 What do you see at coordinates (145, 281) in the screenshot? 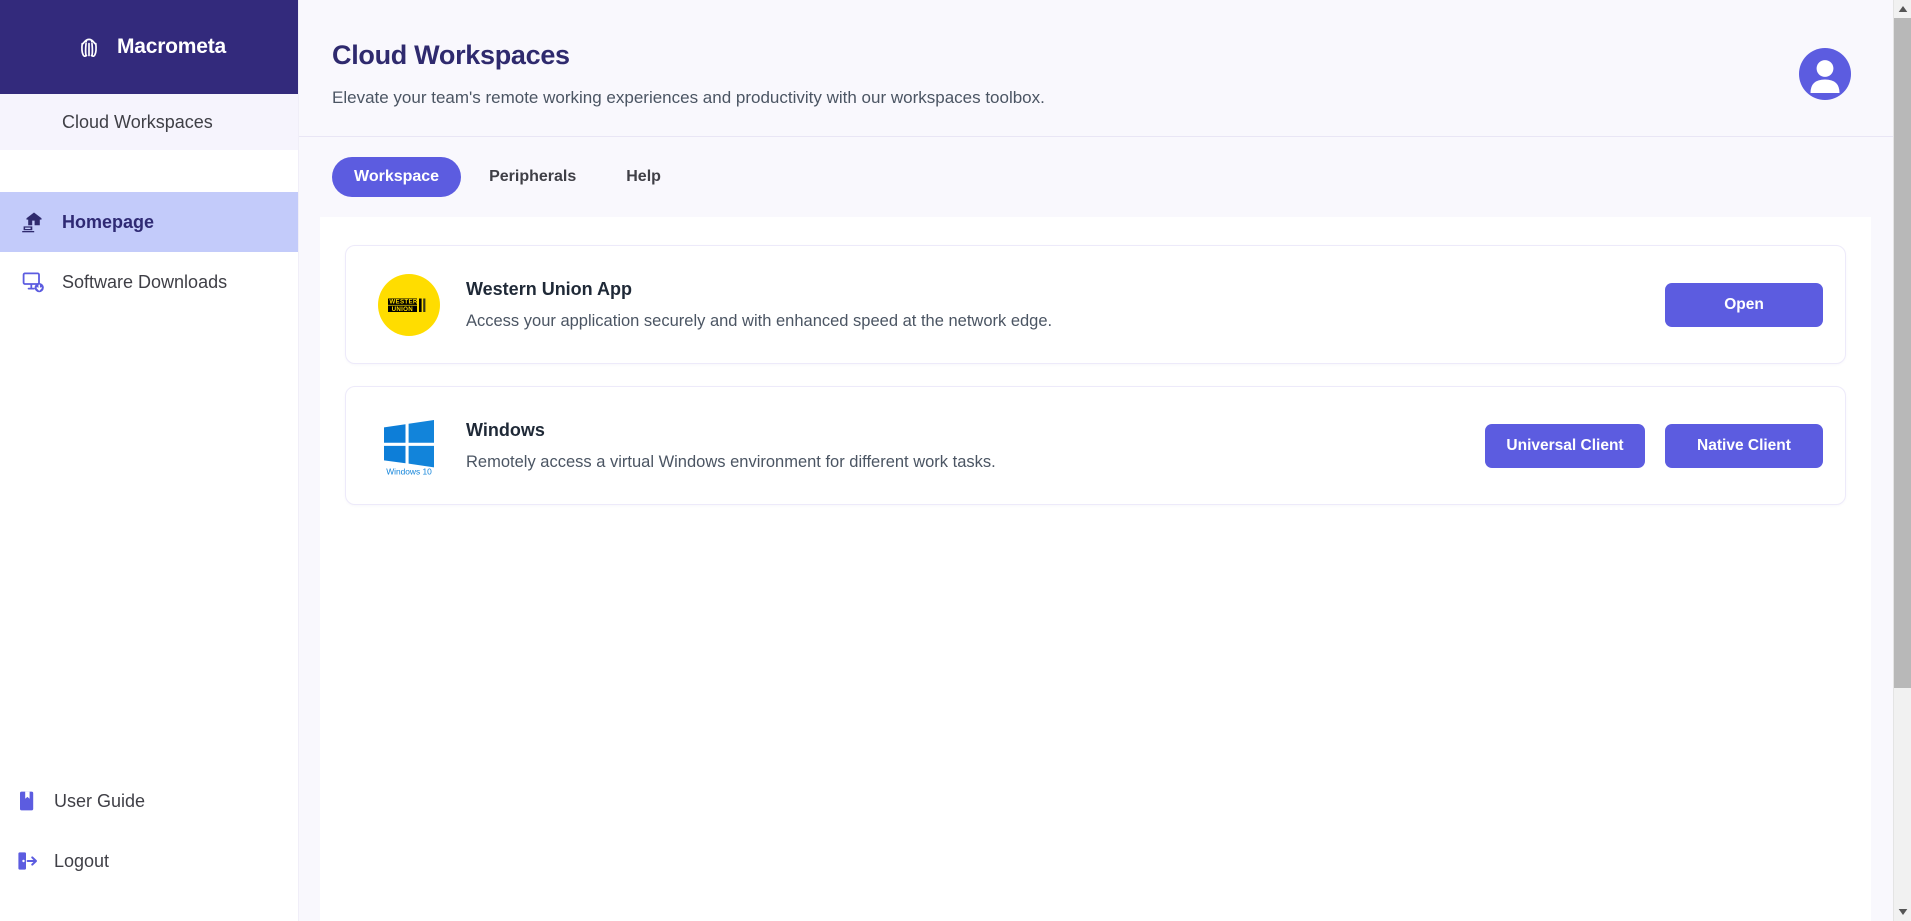
I see `sidebar-item-label: Software Downloads` at bounding box center [145, 281].